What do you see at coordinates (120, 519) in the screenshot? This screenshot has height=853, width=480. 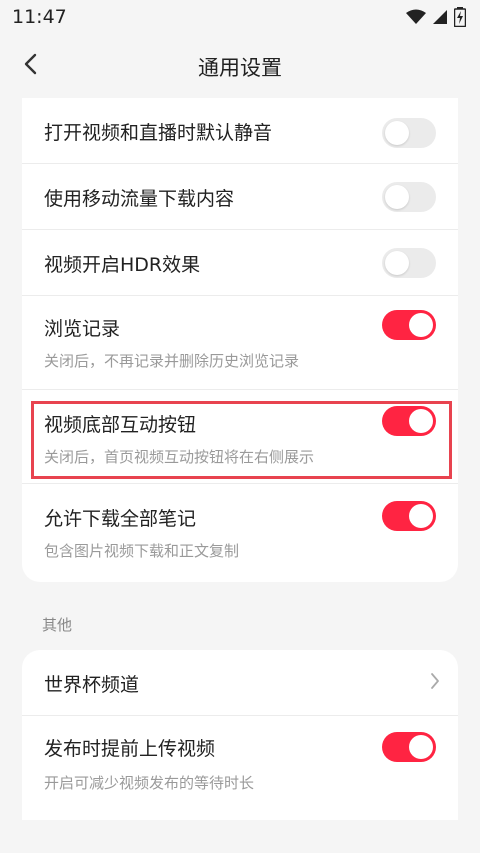 I see `setting-title: 允许下载全部笔记` at bounding box center [120, 519].